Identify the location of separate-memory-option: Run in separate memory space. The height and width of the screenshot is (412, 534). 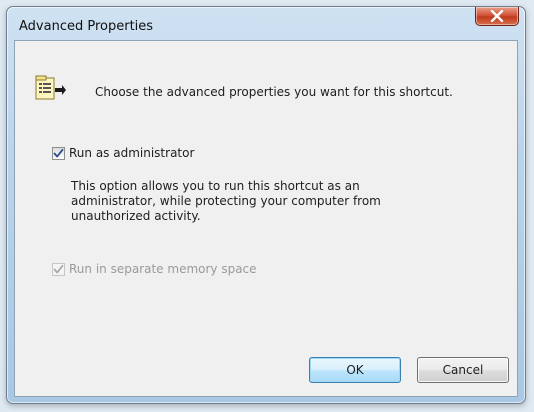
(154, 269).